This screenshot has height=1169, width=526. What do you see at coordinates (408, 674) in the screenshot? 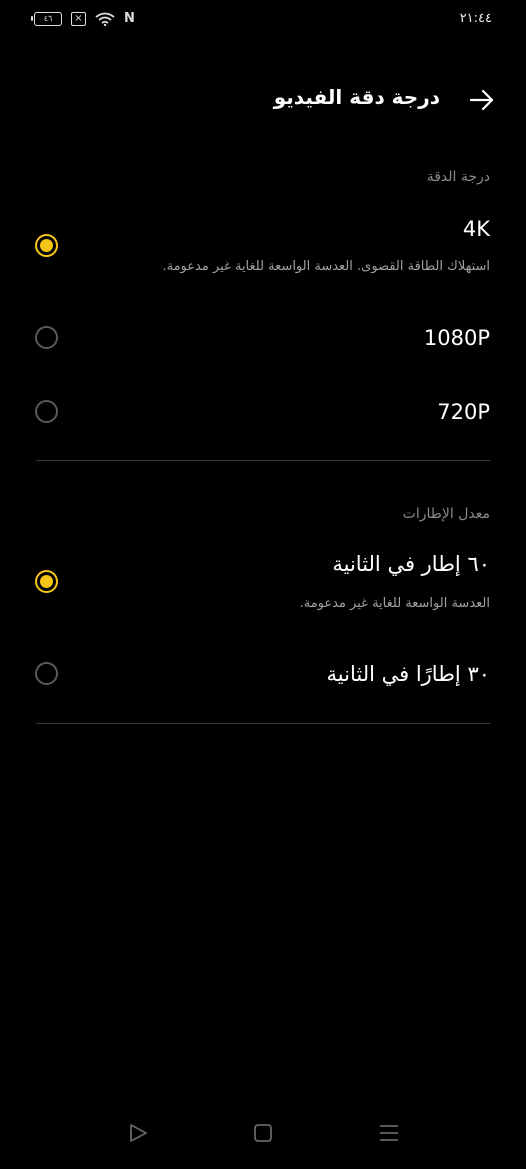
I see `option-title: ٣٠ إطارًا في الثانية` at bounding box center [408, 674].